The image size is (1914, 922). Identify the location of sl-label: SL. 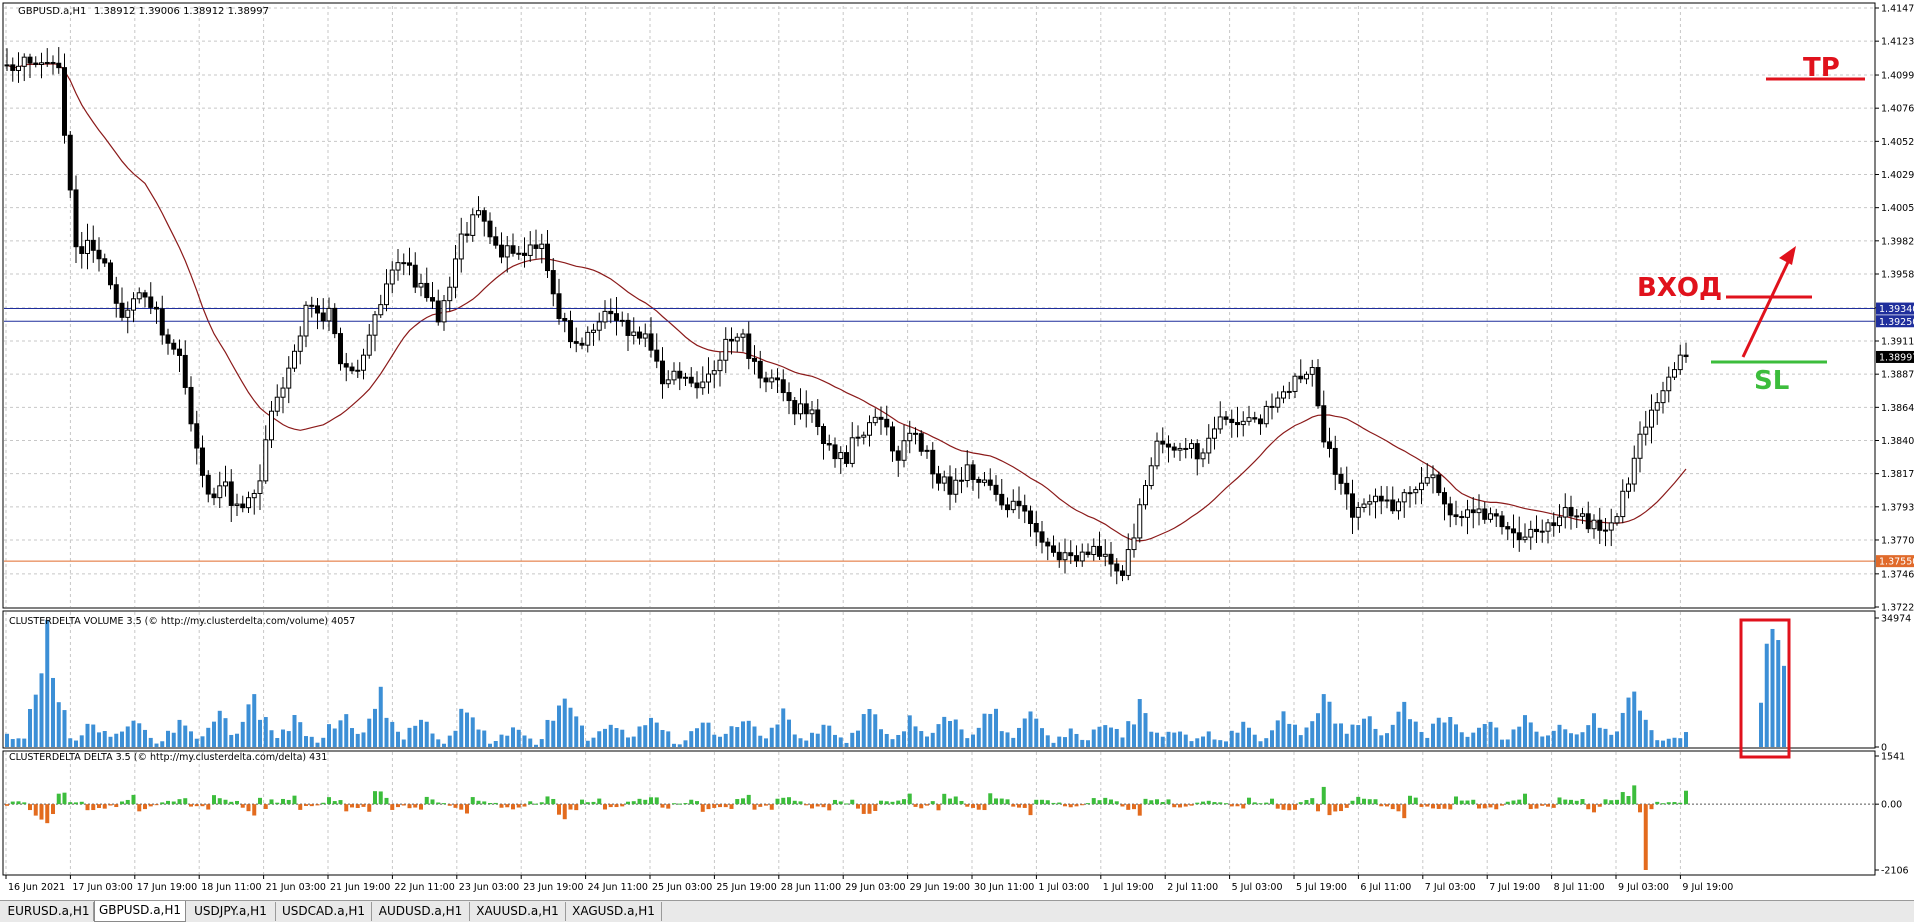
(1771, 381).